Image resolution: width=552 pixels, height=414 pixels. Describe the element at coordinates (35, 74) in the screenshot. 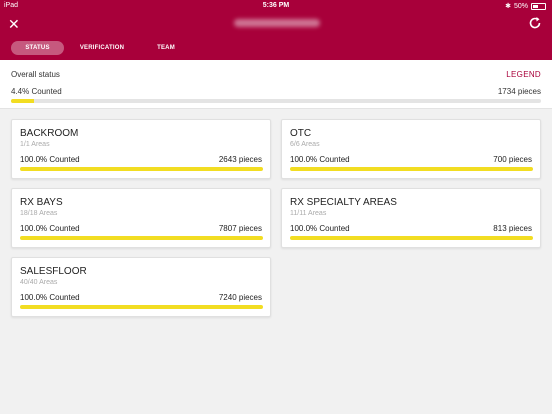

I see `overall-status-label: Overall status` at that location.